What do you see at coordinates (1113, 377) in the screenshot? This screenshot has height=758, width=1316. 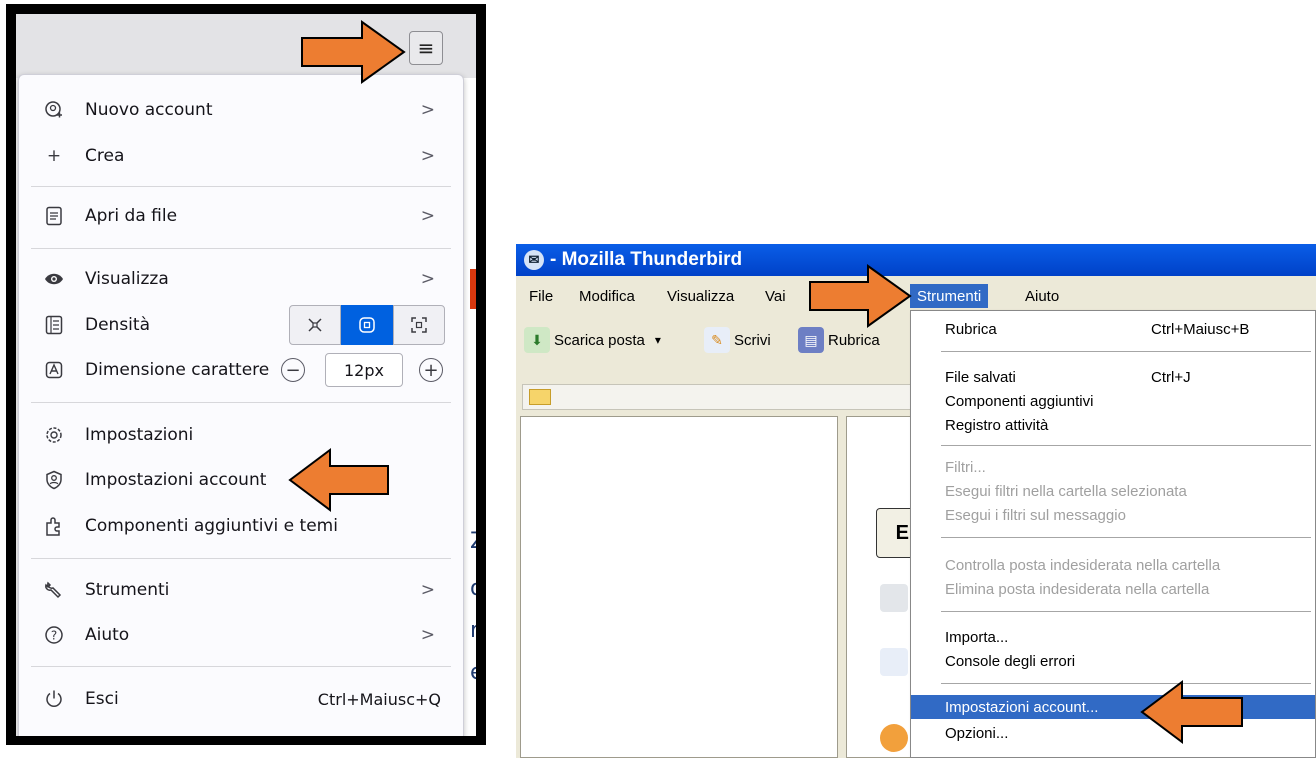 I see `tools-item-saved-files: File salvati Ctrl+J` at bounding box center [1113, 377].